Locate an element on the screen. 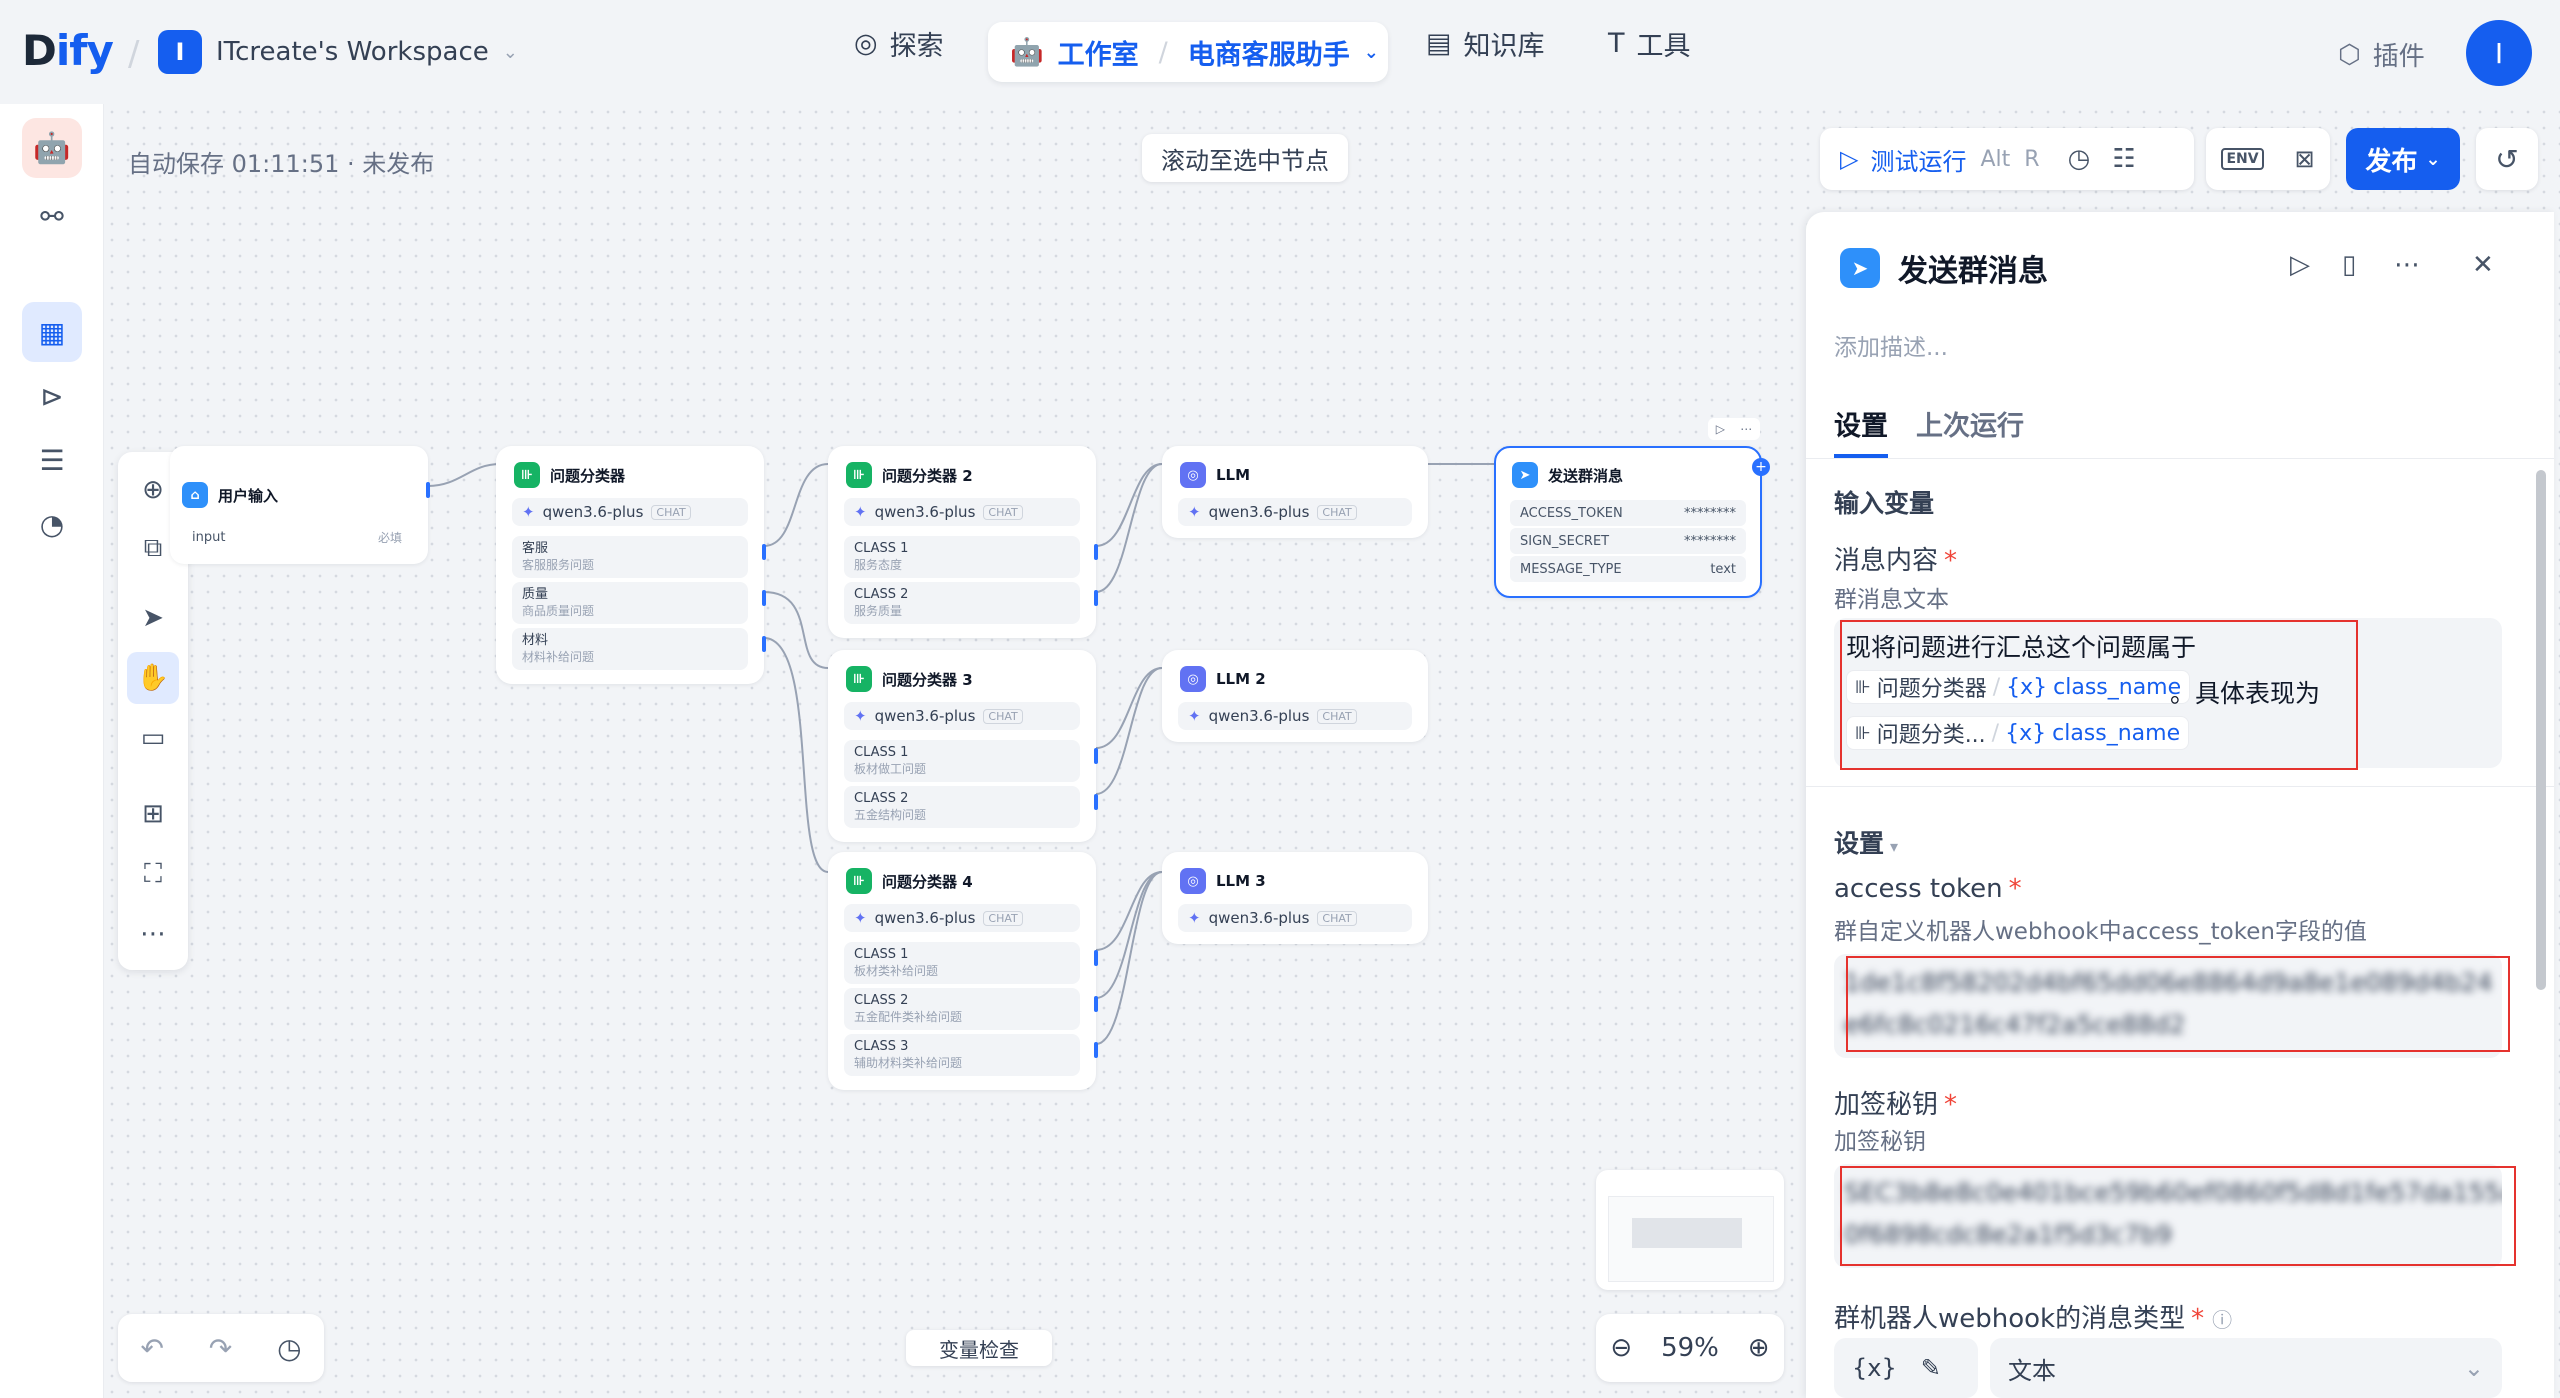 The width and height of the screenshot is (2560, 1398). settings-heading: 设置 ▾ is located at coordinates (1866, 842).